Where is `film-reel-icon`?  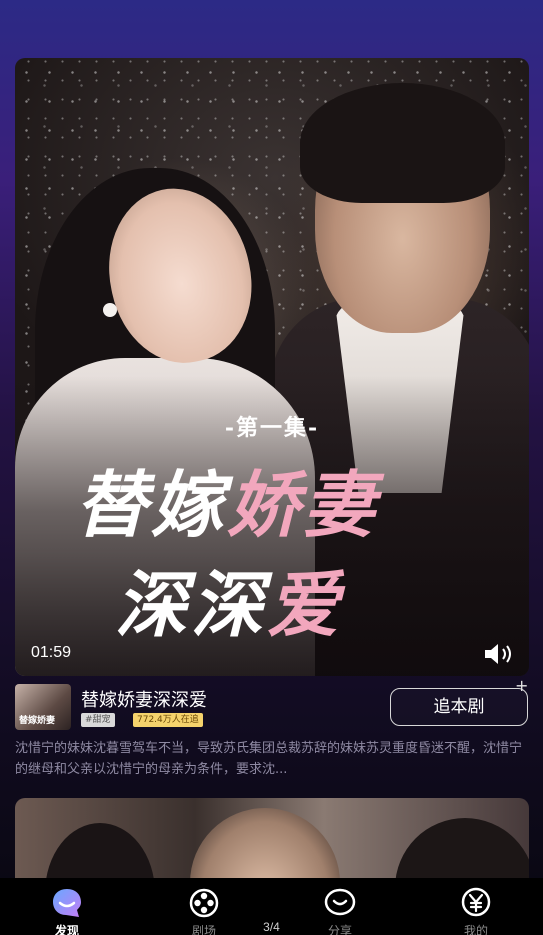 film-reel-icon is located at coordinates (204, 903).